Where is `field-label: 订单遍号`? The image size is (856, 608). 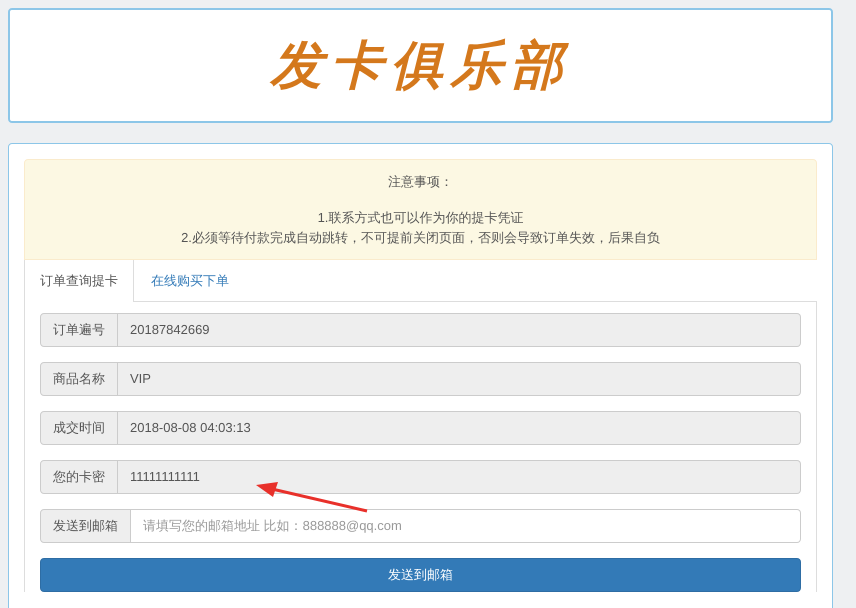
field-label: 订单遍号 is located at coordinates (79, 330).